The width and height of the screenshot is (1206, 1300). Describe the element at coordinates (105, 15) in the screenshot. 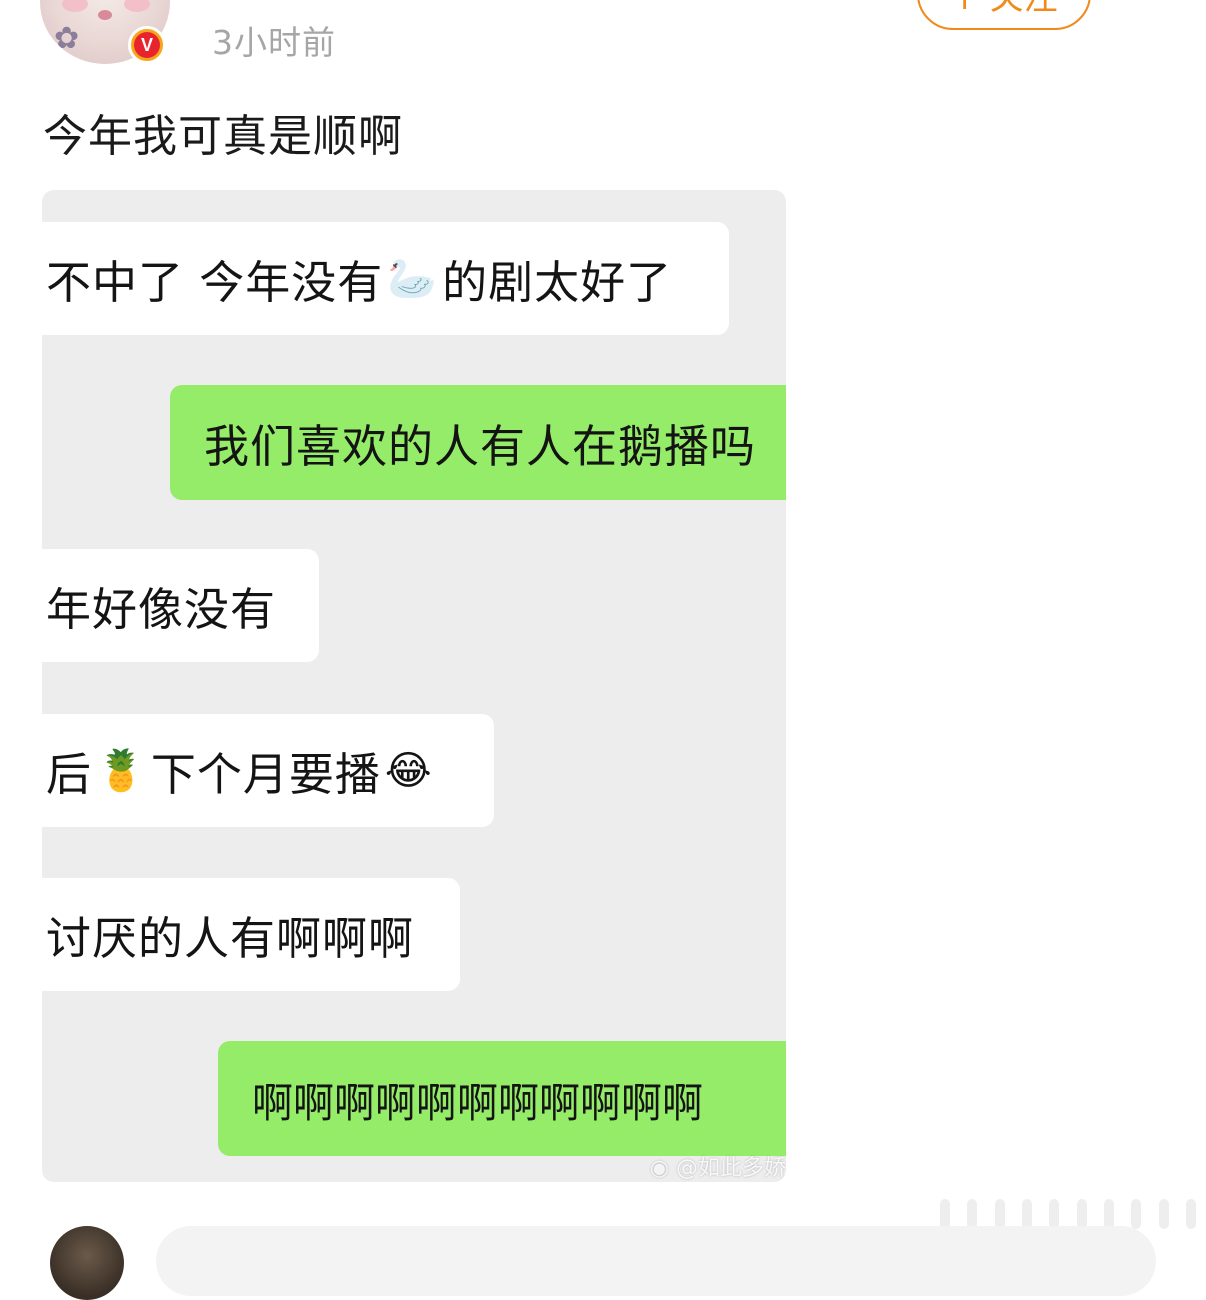

I see `avatar-nose` at that location.